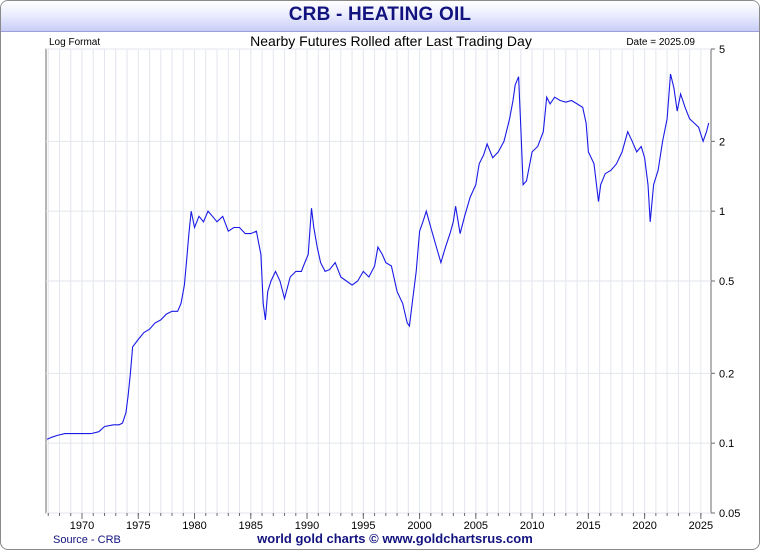  Describe the element at coordinates (726, 444) in the screenshot. I see `y-tick-label: 0.1` at that location.